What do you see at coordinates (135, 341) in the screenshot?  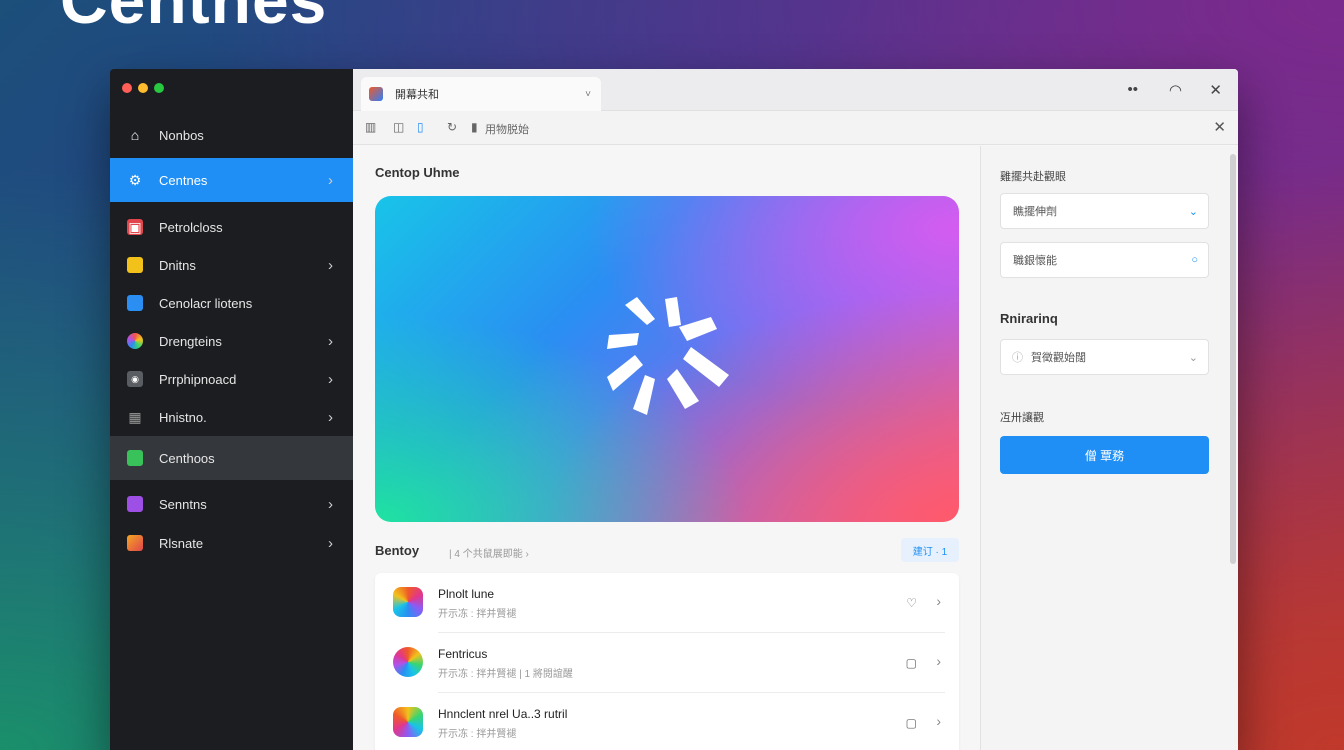 I see `palette-icon` at bounding box center [135, 341].